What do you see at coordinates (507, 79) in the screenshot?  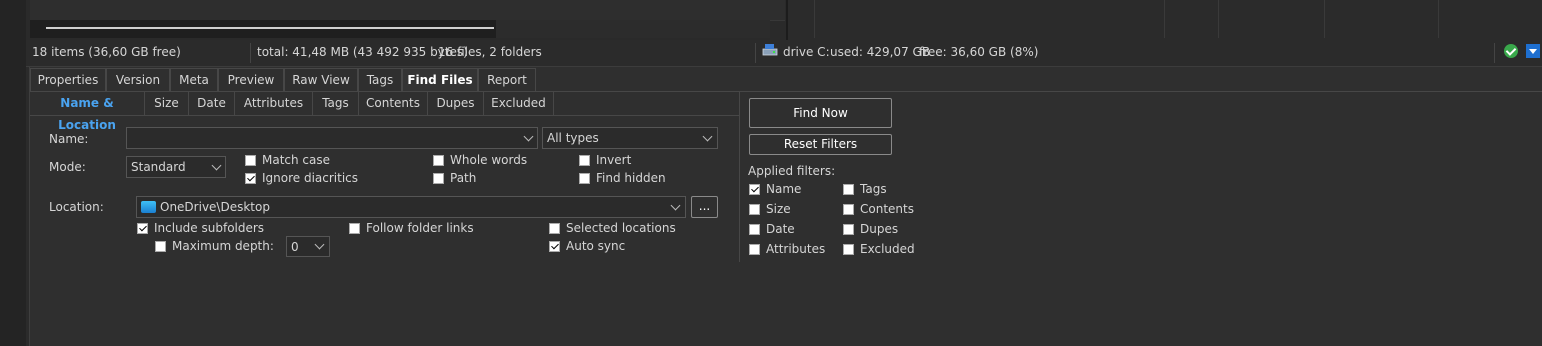 I see `tab-report: Report` at bounding box center [507, 79].